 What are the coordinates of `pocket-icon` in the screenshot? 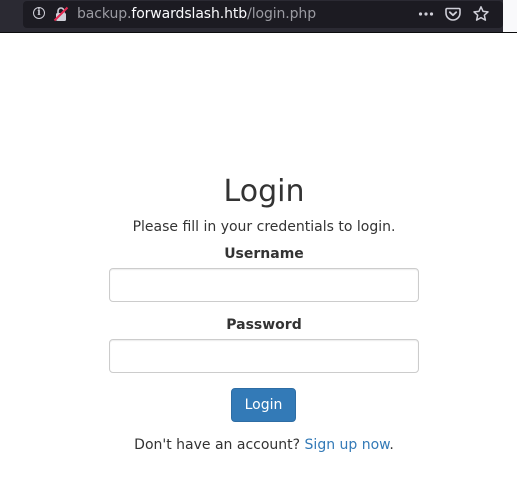 It's located at (453, 14).